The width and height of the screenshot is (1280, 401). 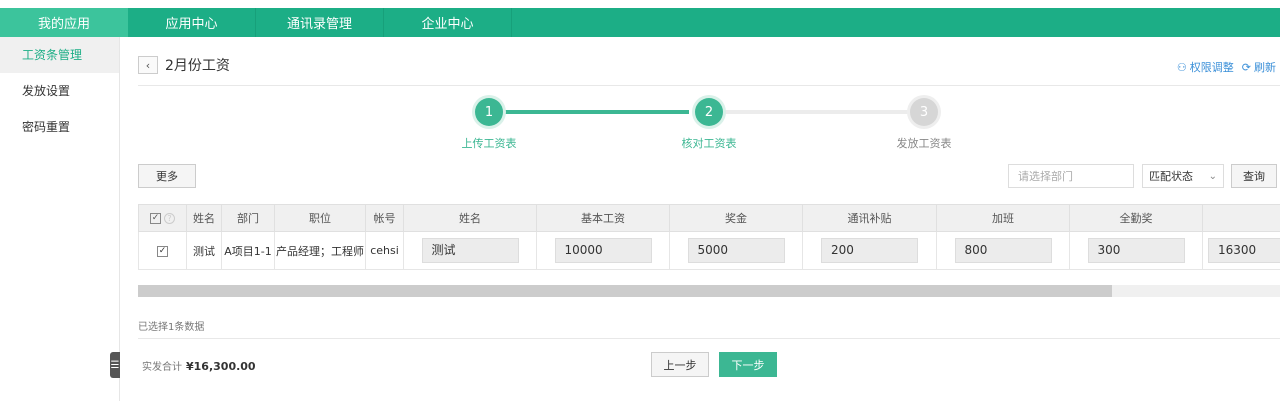 I want to click on top-nav: 我的应用 应用中心 通讯录管理 企业中心, so click(x=640, y=22).